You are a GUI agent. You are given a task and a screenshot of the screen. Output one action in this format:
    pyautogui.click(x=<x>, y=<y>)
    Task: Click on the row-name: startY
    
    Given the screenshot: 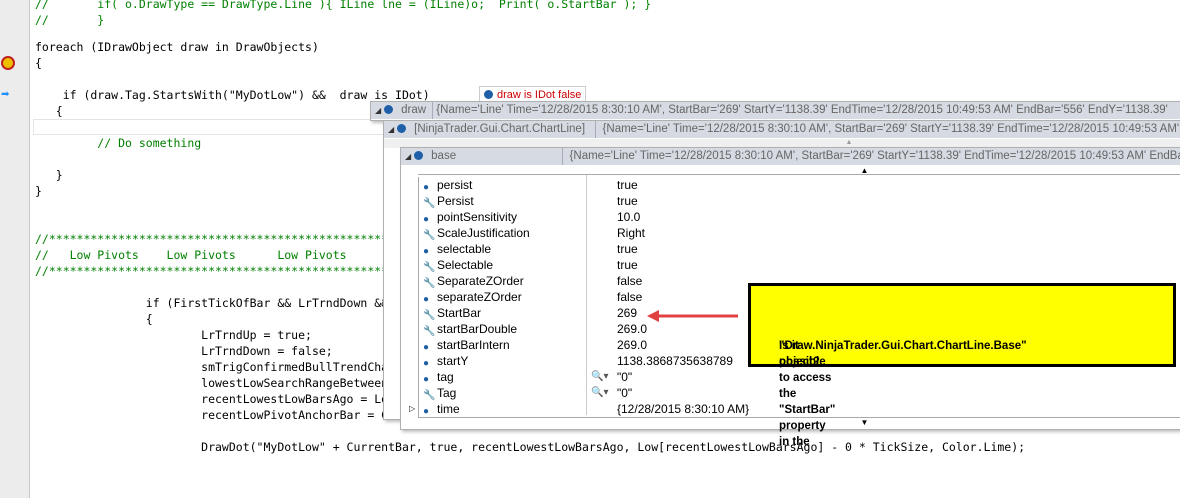 What is the action you would take?
    pyautogui.click(x=453, y=361)
    